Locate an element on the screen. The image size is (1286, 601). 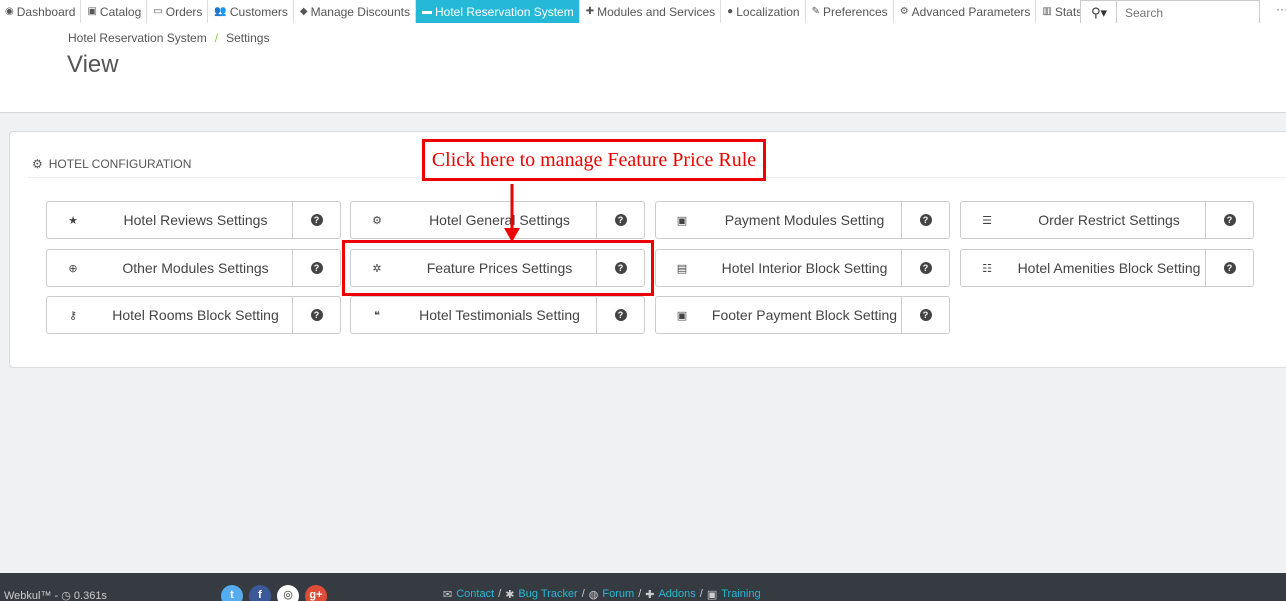
tile-label: Other Modules Settings is located at coordinates (195, 268).